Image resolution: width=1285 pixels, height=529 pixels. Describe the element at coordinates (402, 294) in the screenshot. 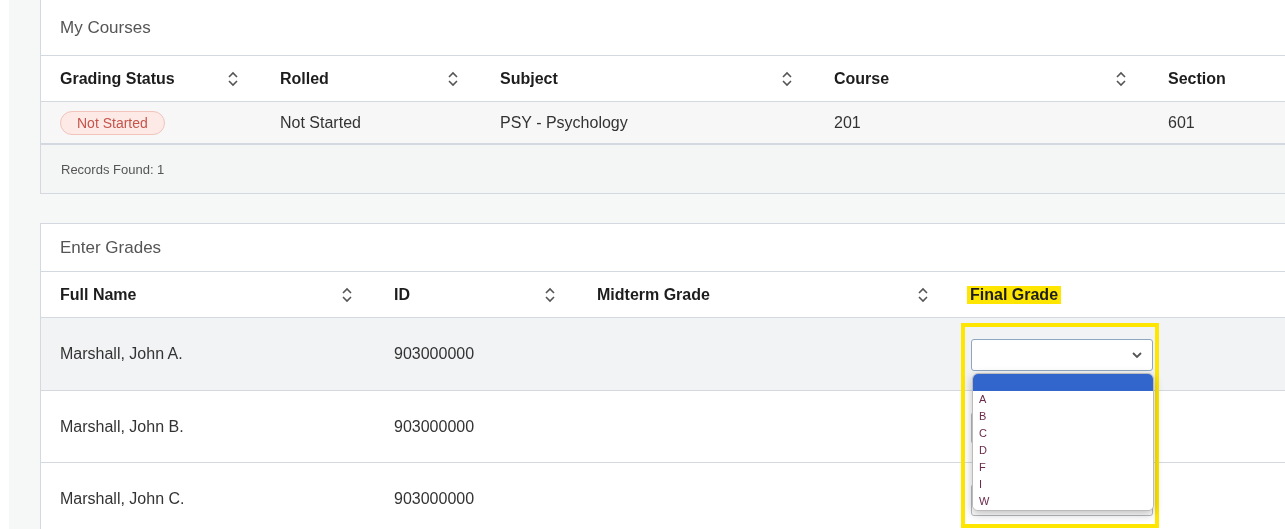

I see `column-header: ID` at that location.